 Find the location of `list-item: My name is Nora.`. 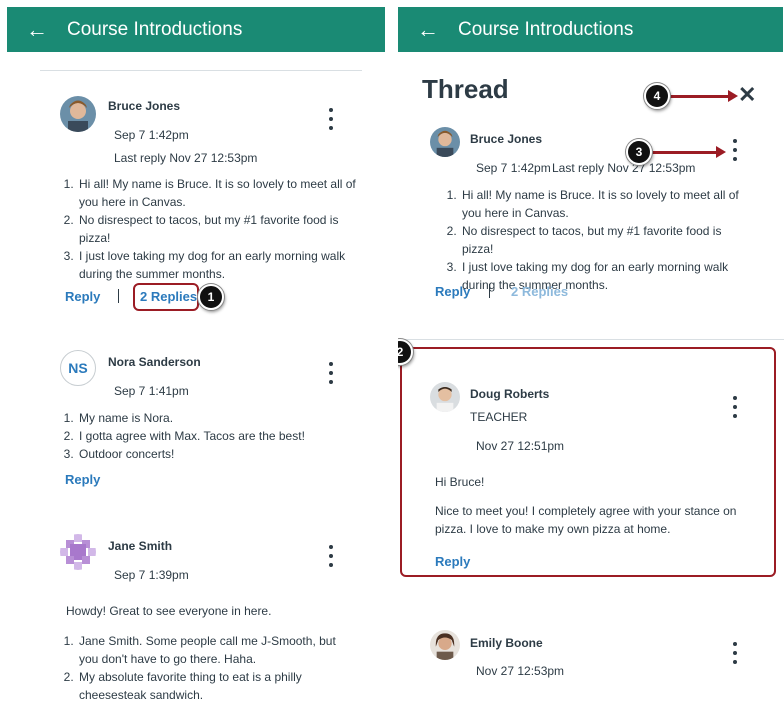

list-item: My name is Nora. is located at coordinates (217, 418).